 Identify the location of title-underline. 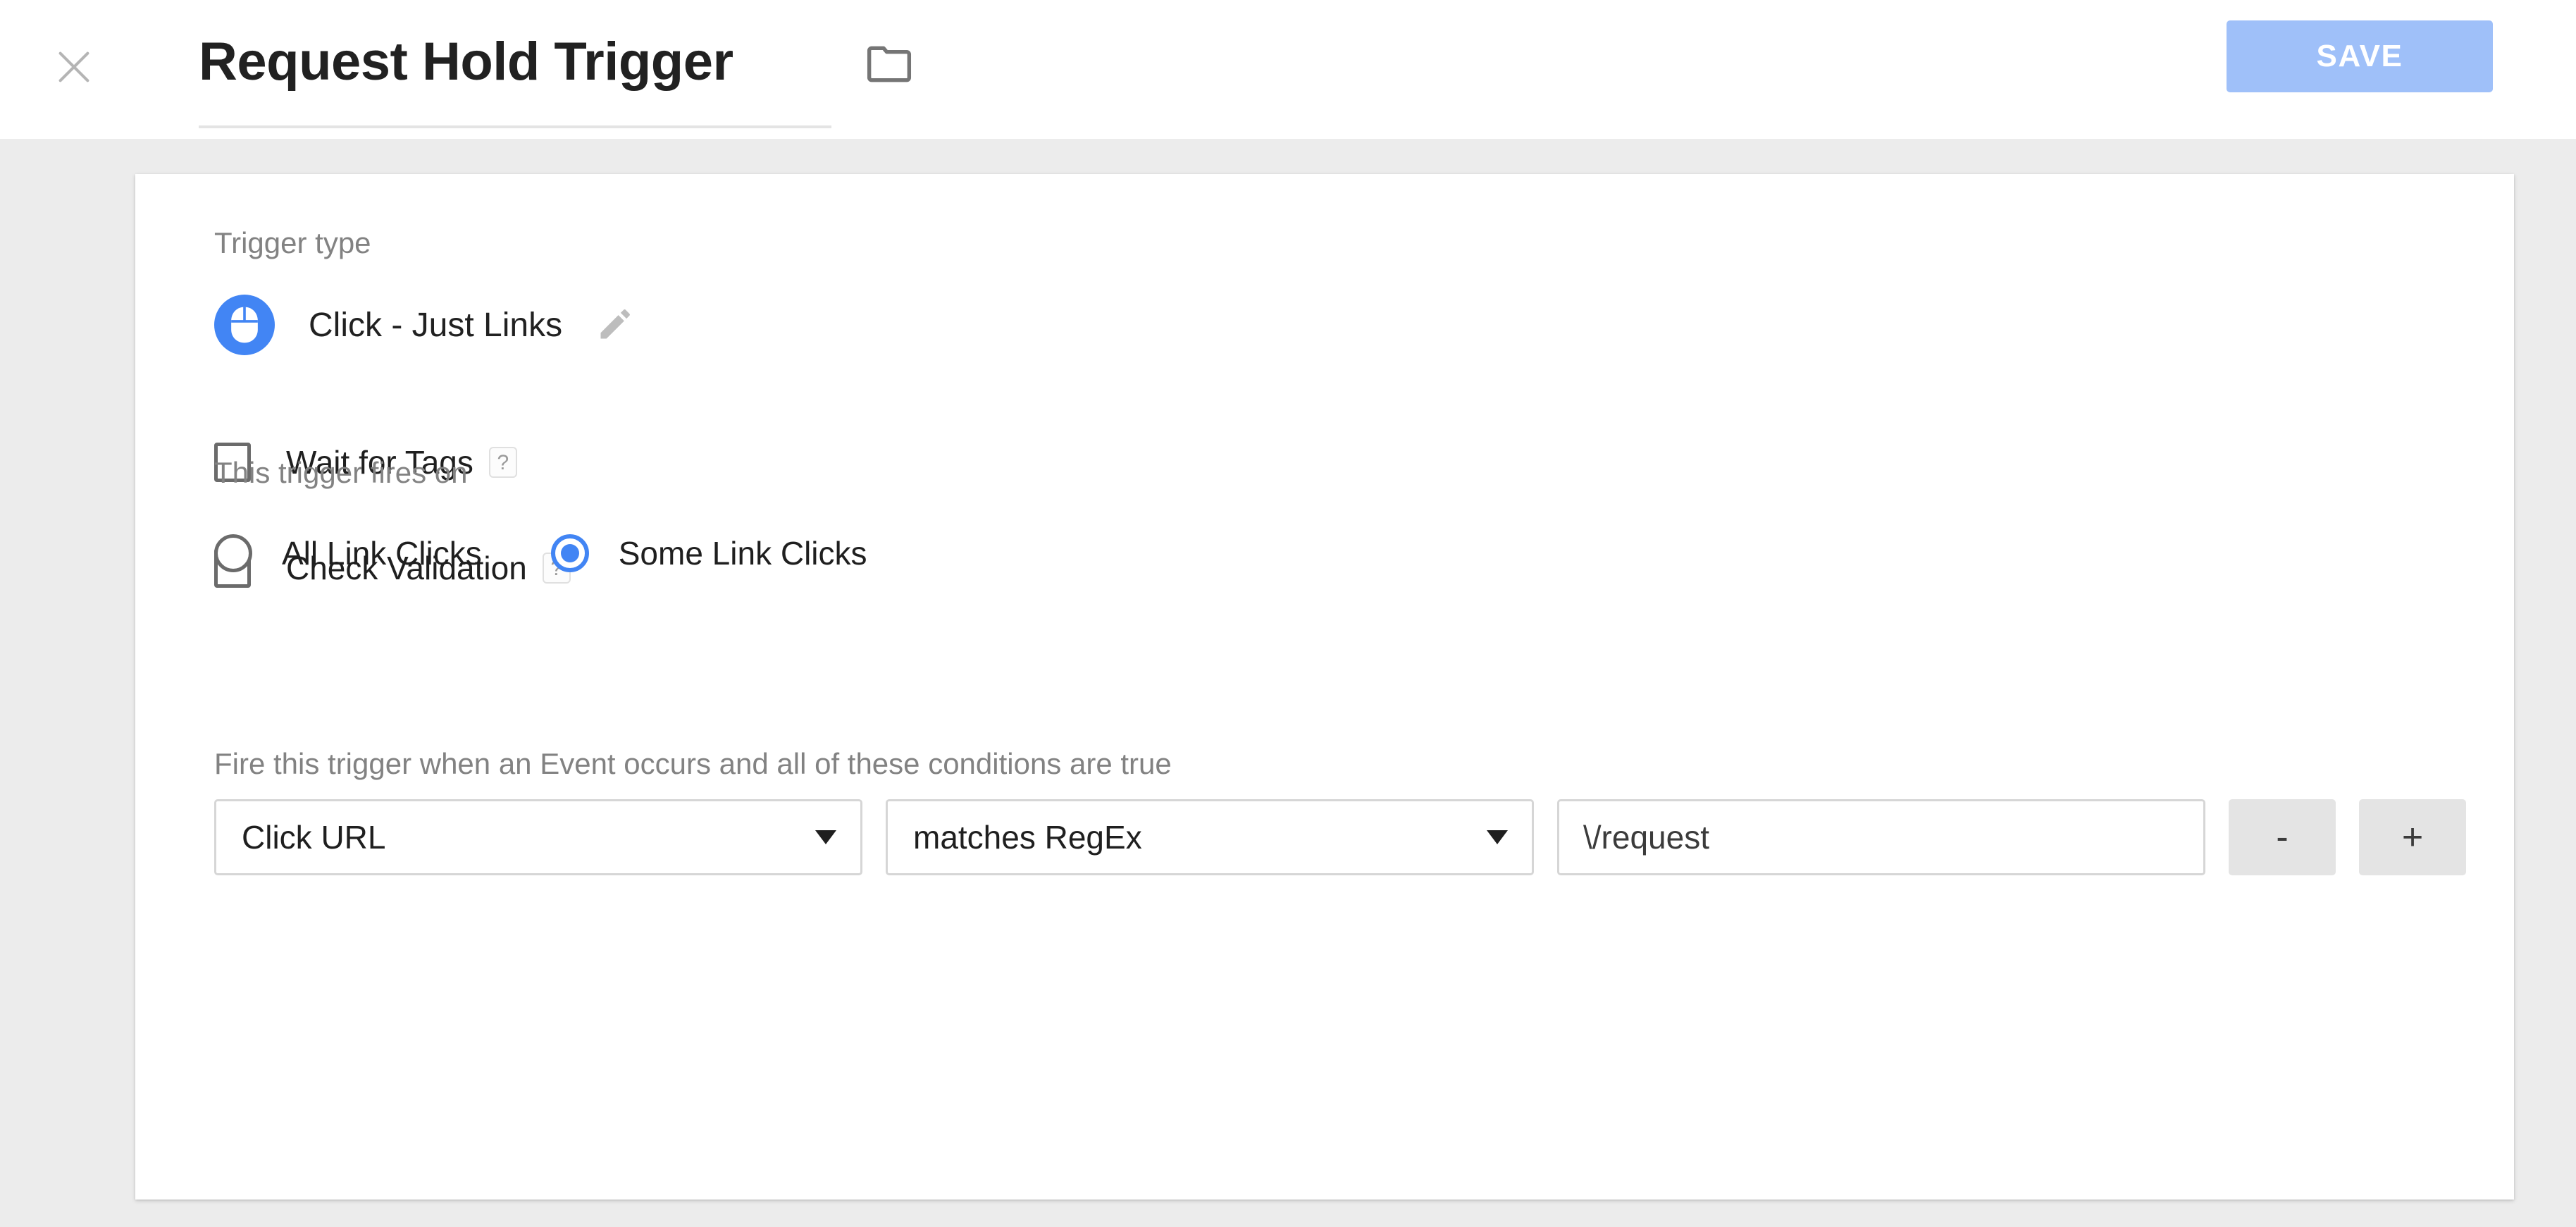
(515, 126).